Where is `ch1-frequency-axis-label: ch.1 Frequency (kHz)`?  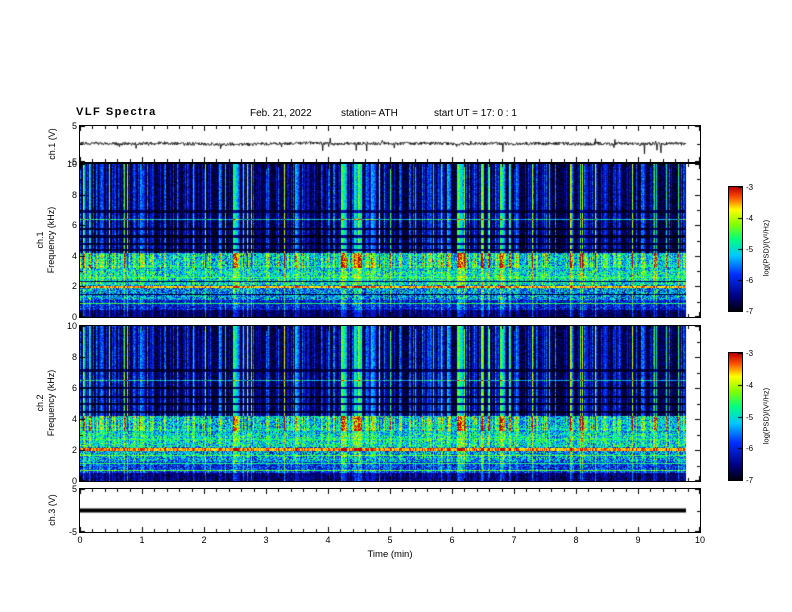 ch1-frequency-axis-label: ch.1 Frequency (kHz) is located at coordinates (46, 240).